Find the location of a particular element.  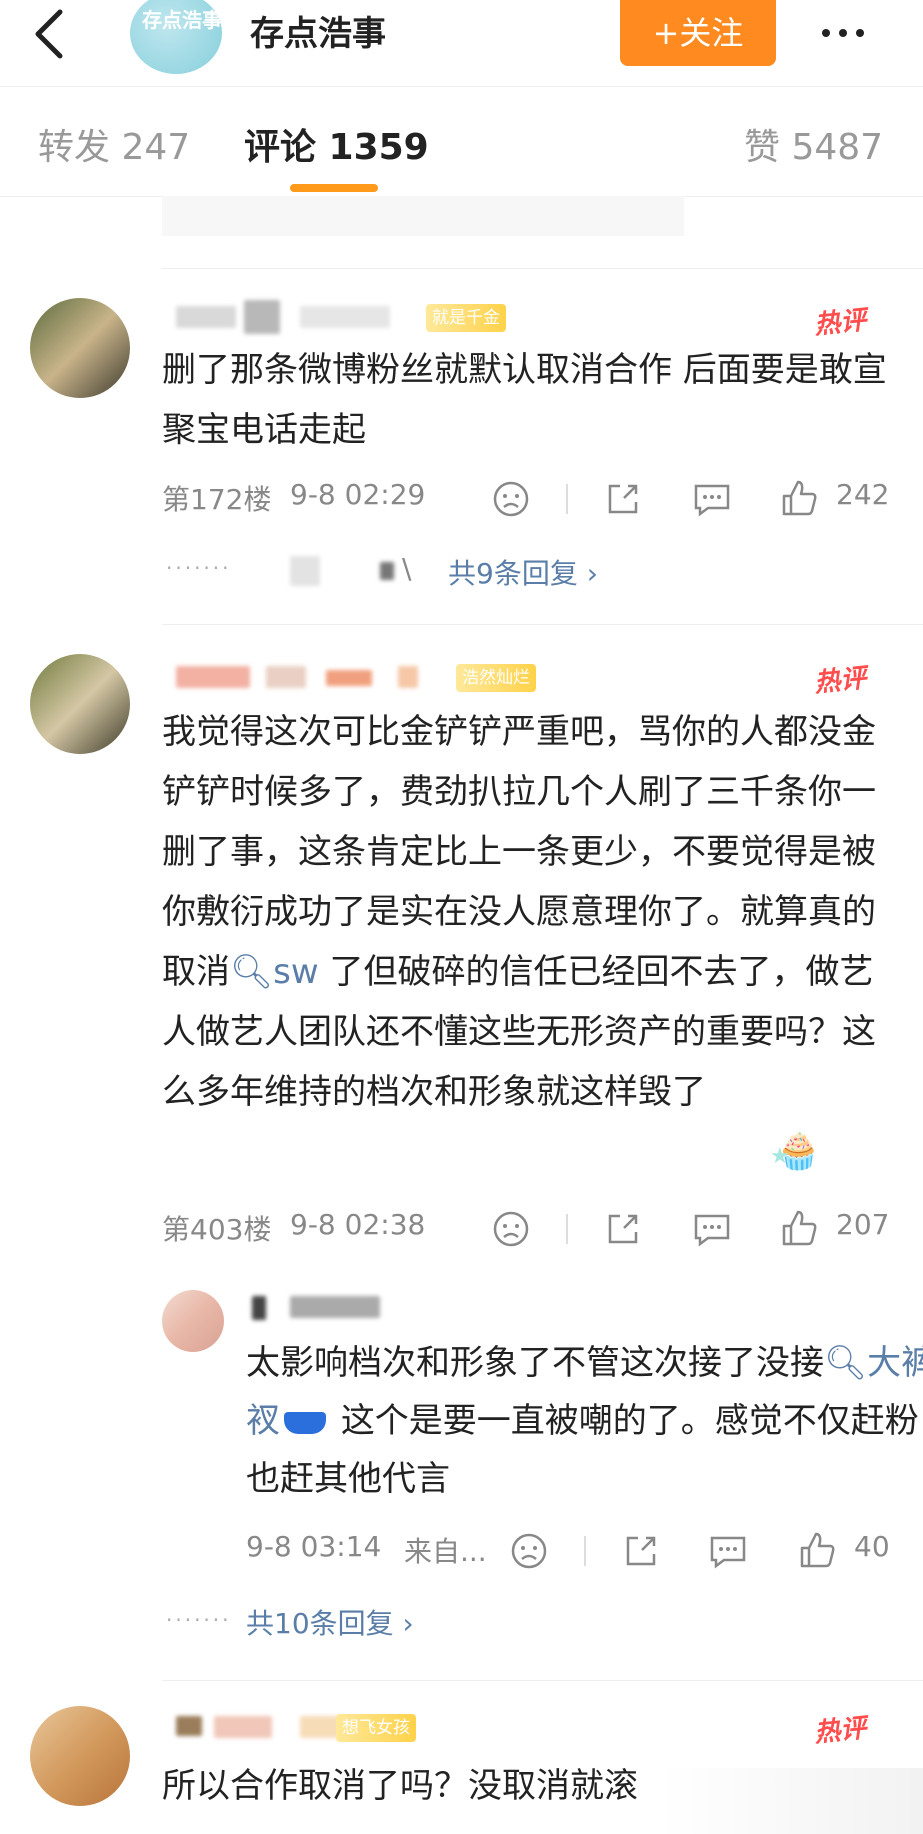

tab-comments: 评论 1359 is located at coordinates (336, 144).